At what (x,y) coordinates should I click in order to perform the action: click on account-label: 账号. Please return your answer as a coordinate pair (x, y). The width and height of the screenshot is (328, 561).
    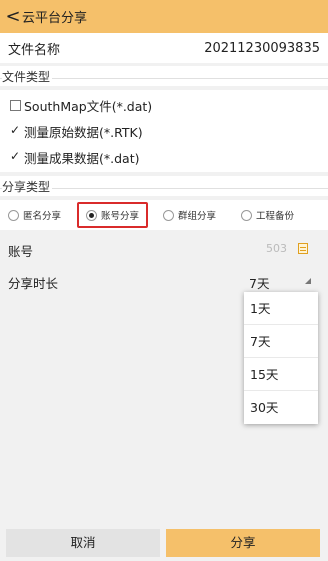
    Looking at the image, I should click on (21, 251).